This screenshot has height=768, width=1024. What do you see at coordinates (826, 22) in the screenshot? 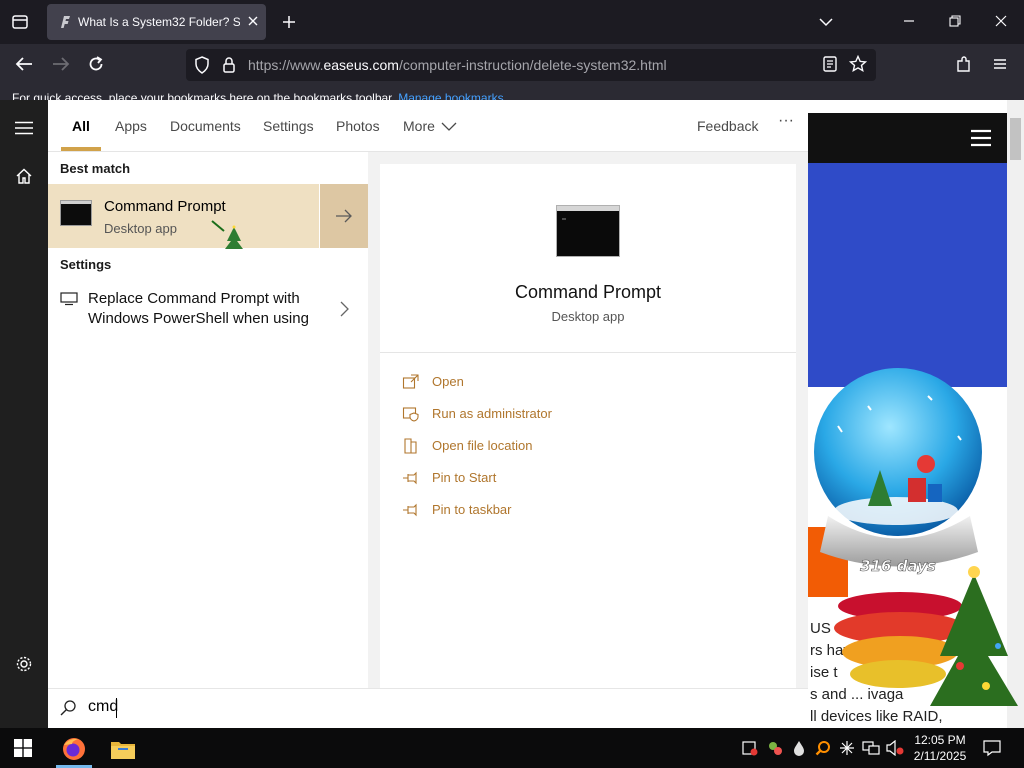
I see `list-all-tabs-icon` at bounding box center [826, 22].